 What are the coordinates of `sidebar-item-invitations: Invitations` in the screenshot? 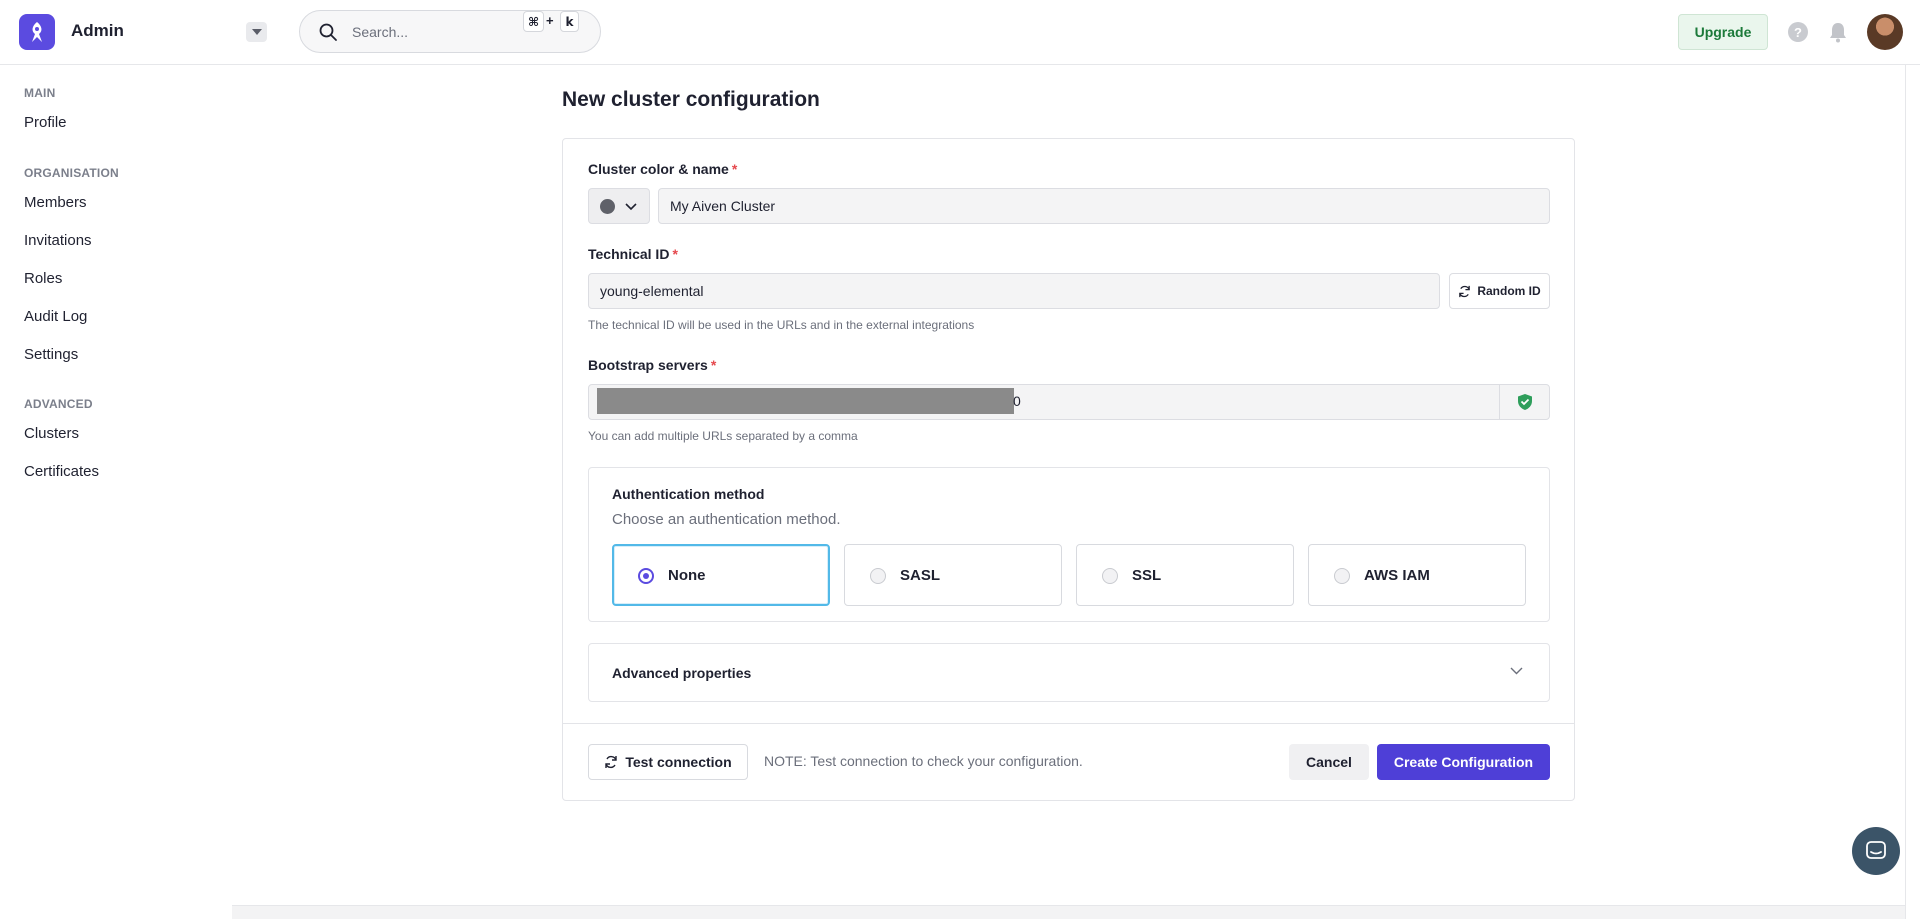 It's located at (58, 240).